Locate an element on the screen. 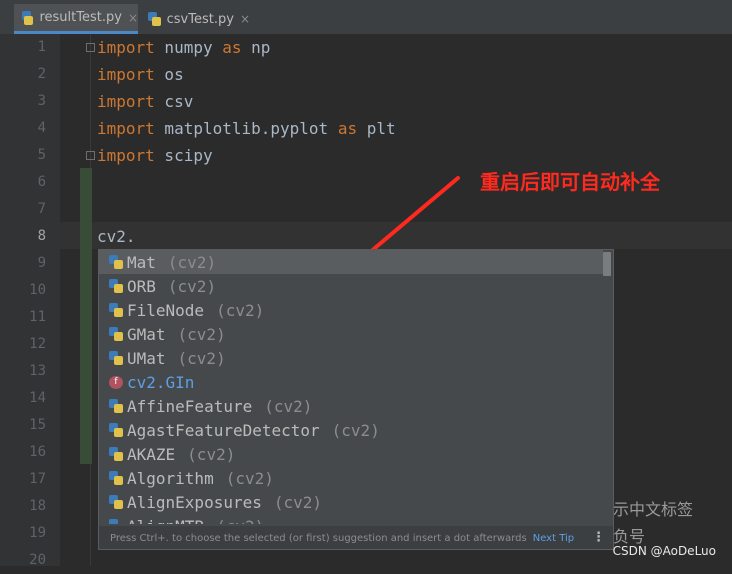 This screenshot has height=574, width=732. completion-item: UMat (cv2) is located at coordinates (351, 358).